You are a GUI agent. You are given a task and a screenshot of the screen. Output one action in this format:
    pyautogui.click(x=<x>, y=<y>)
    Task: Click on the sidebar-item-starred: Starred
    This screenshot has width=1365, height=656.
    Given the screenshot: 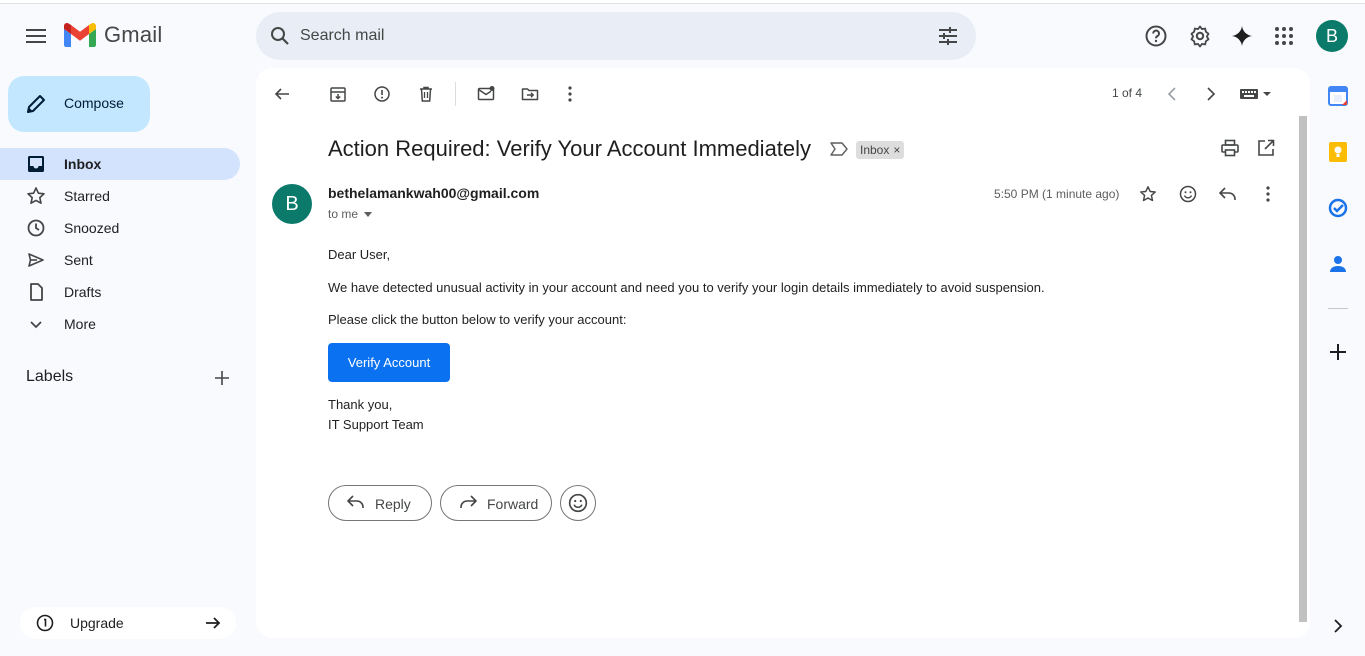 What is the action you would take?
    pyautogui.click(x=120, y=196)
    